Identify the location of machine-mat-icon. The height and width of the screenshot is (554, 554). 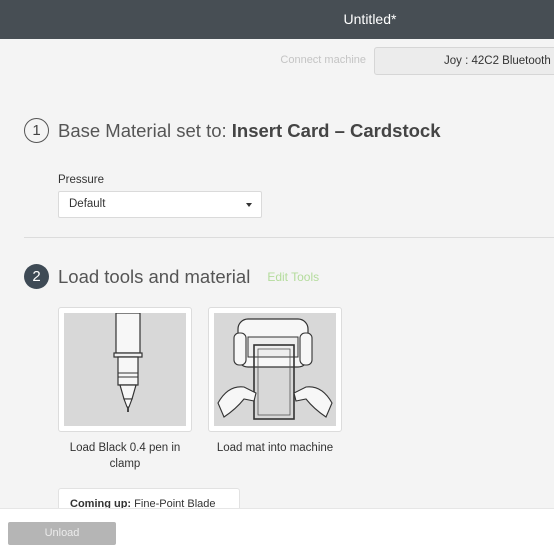
(275, 369).